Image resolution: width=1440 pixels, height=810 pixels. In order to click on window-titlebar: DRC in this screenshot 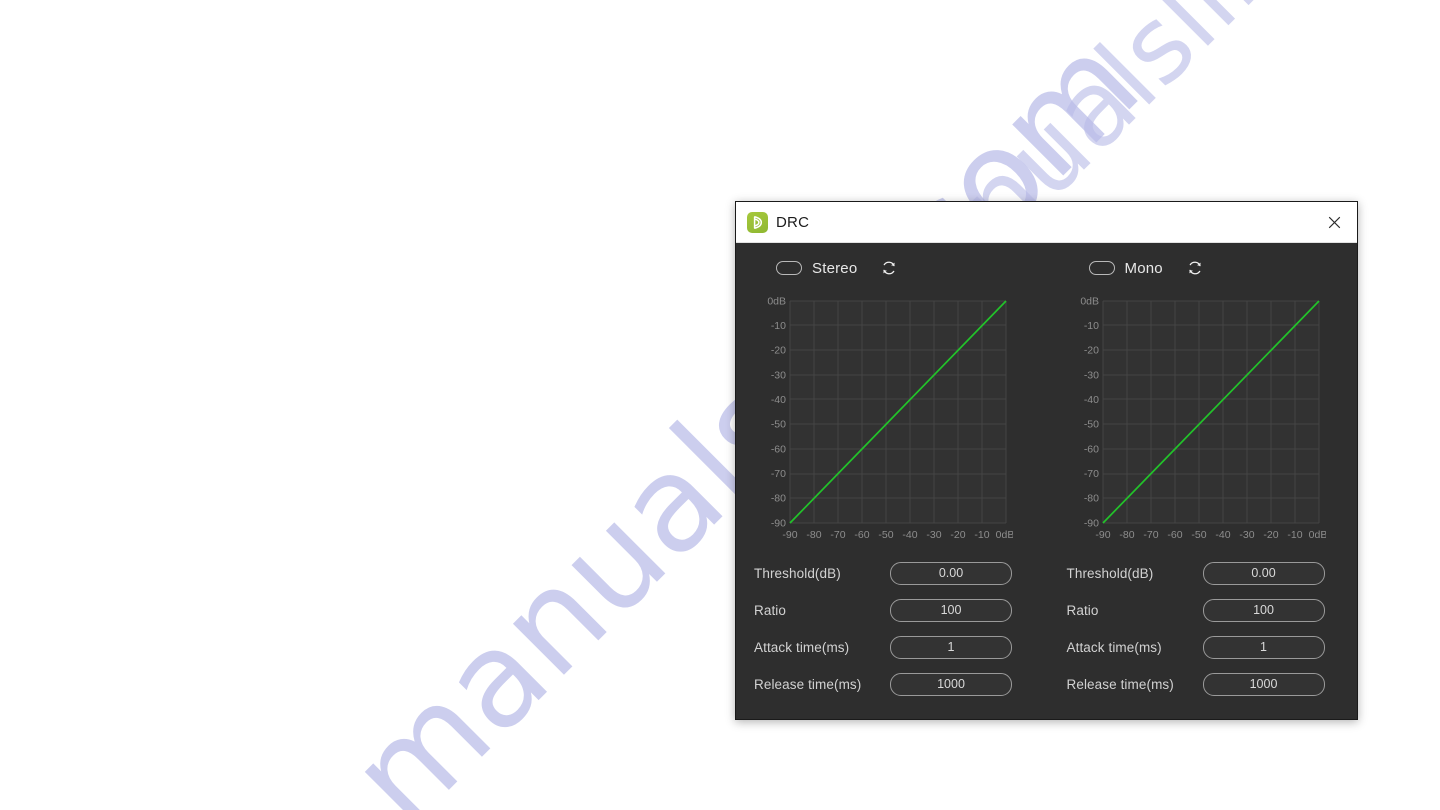, I will do `click(1046, 222)`.